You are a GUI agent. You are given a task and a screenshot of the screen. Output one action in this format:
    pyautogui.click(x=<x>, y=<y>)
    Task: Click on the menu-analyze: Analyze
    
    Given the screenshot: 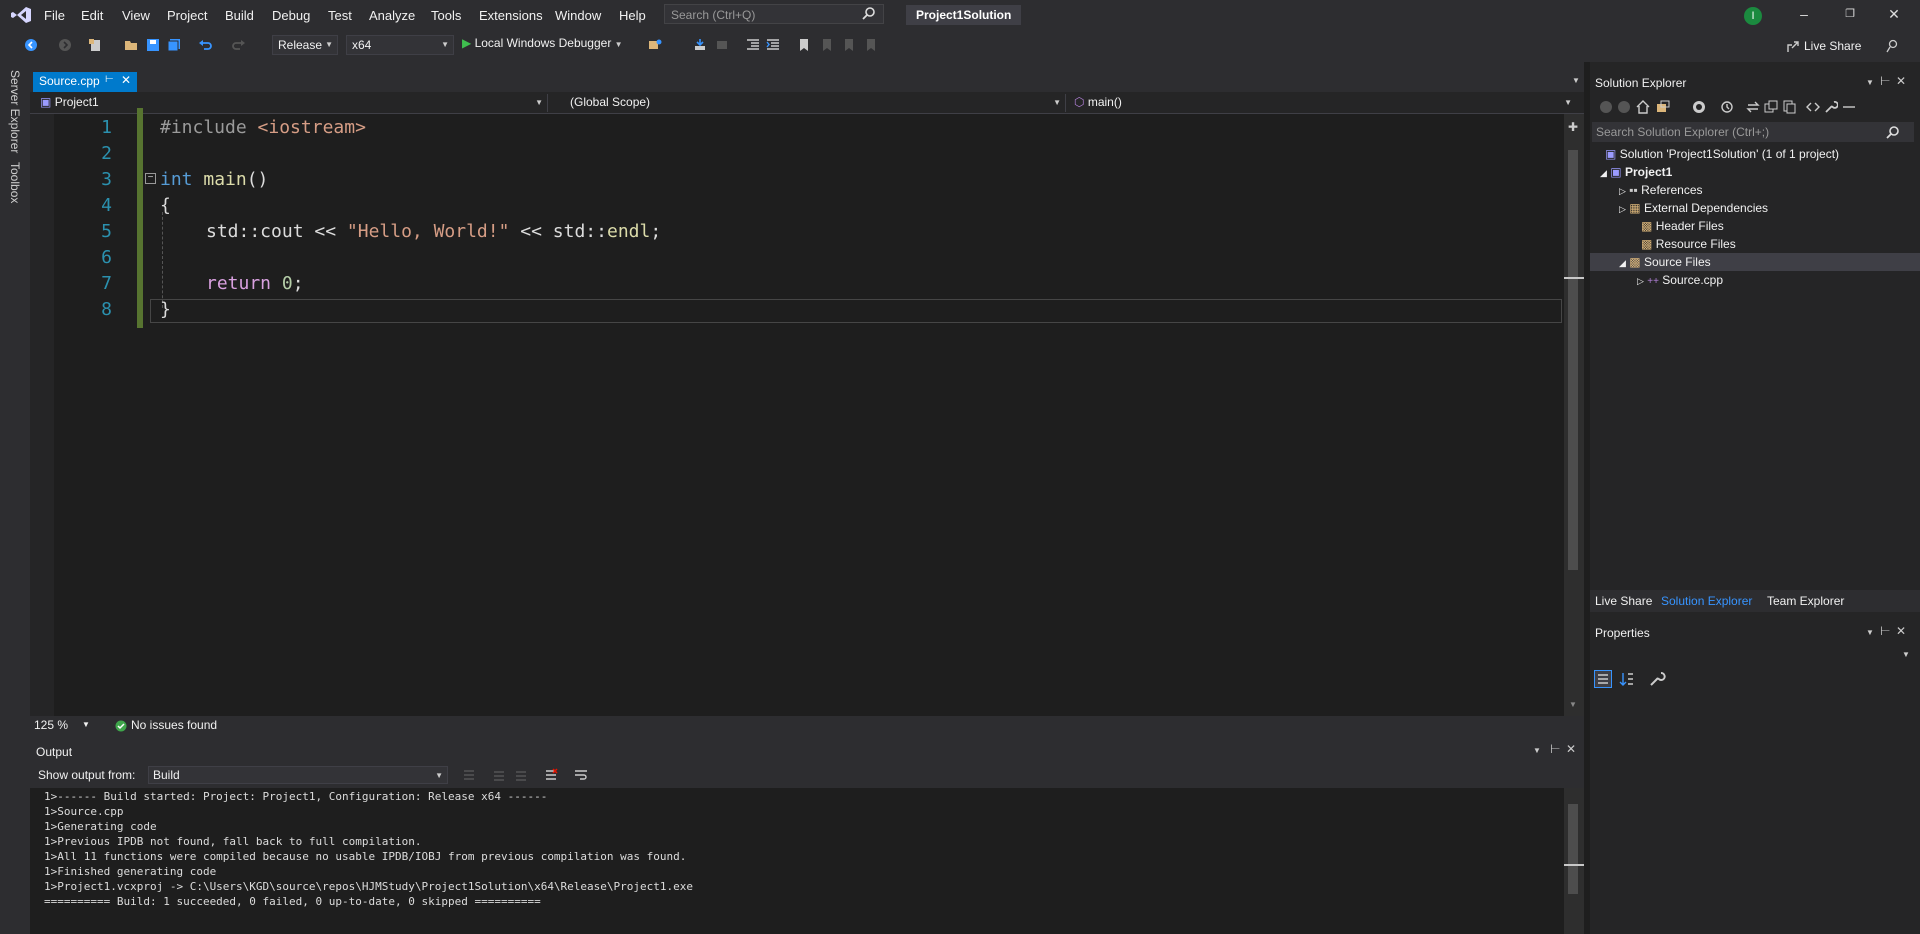 What is the action you would take?
    pyautogui.click(x=392, y=15)
    